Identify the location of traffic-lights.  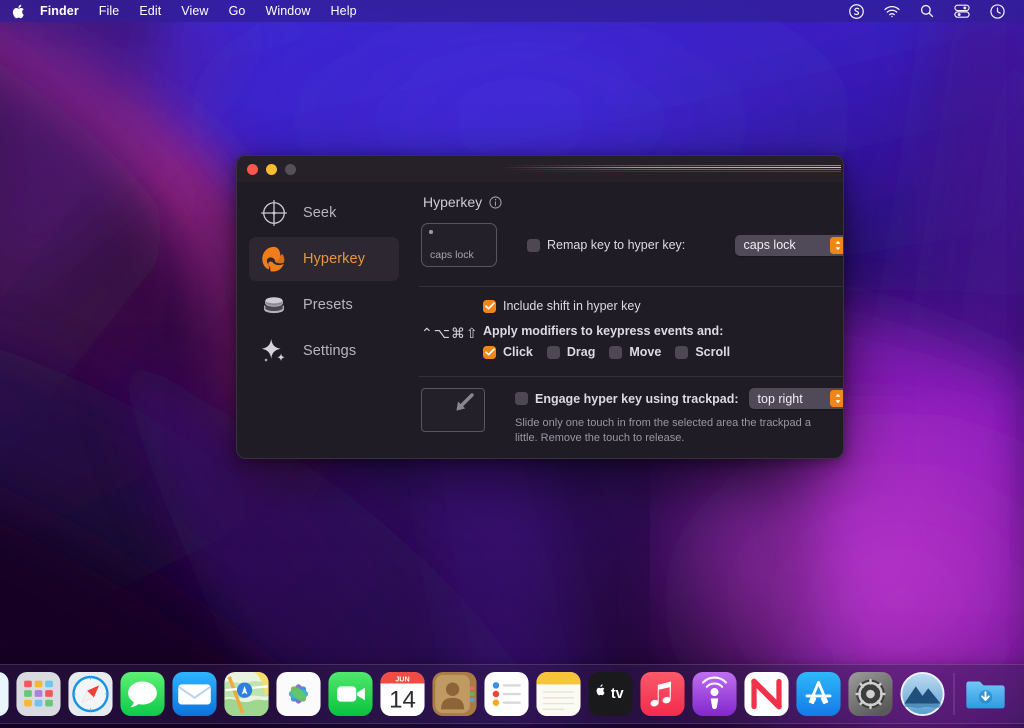
(271, 169).